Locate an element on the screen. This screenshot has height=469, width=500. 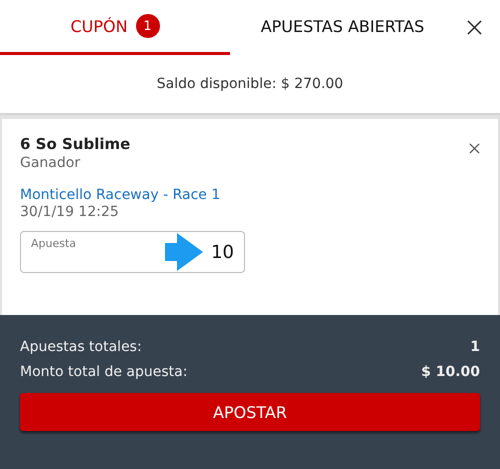
market-type: Ganador is located at coordinates (50, 163).